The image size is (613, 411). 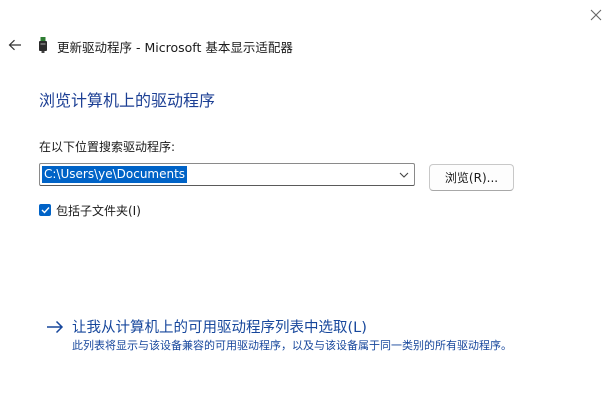 I want to click on path-combobox: C:\Users\ye\Documents, so click(x=227, y=174).